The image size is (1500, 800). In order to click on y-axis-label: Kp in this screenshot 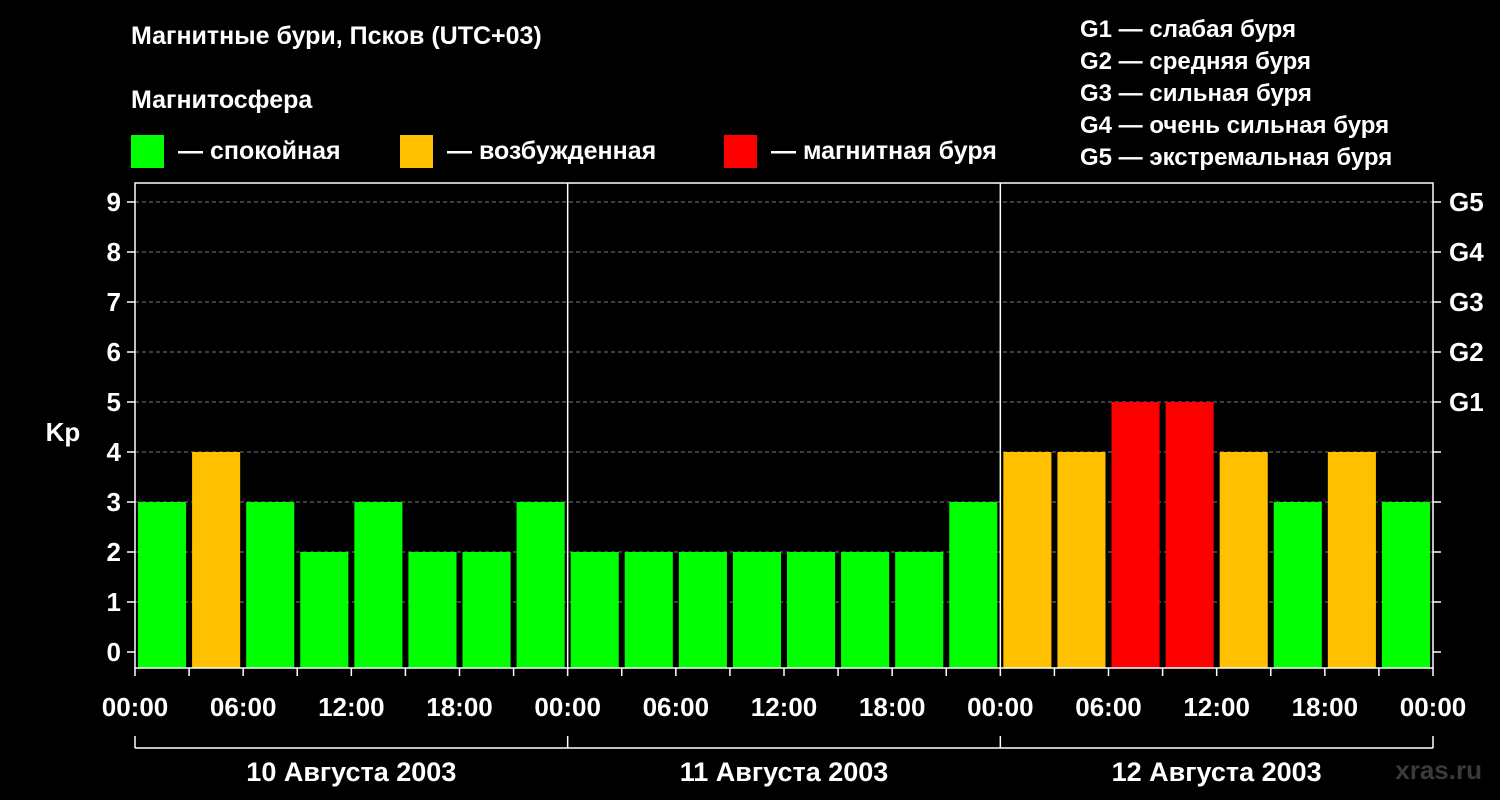, I will do `click(63, 432)`.